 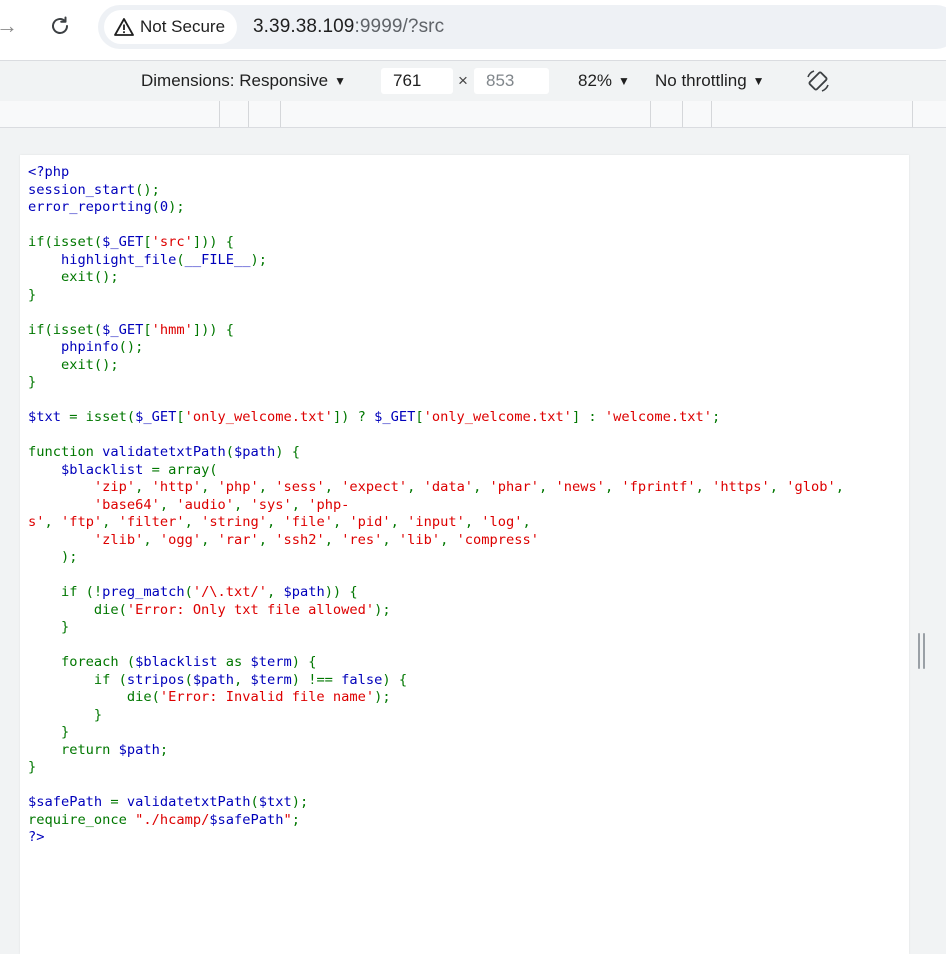 What do you see at coordinates (229, 592) in the screenshot?
I see `code-token: '/\.txt/'` at bounding box center [229, 592].